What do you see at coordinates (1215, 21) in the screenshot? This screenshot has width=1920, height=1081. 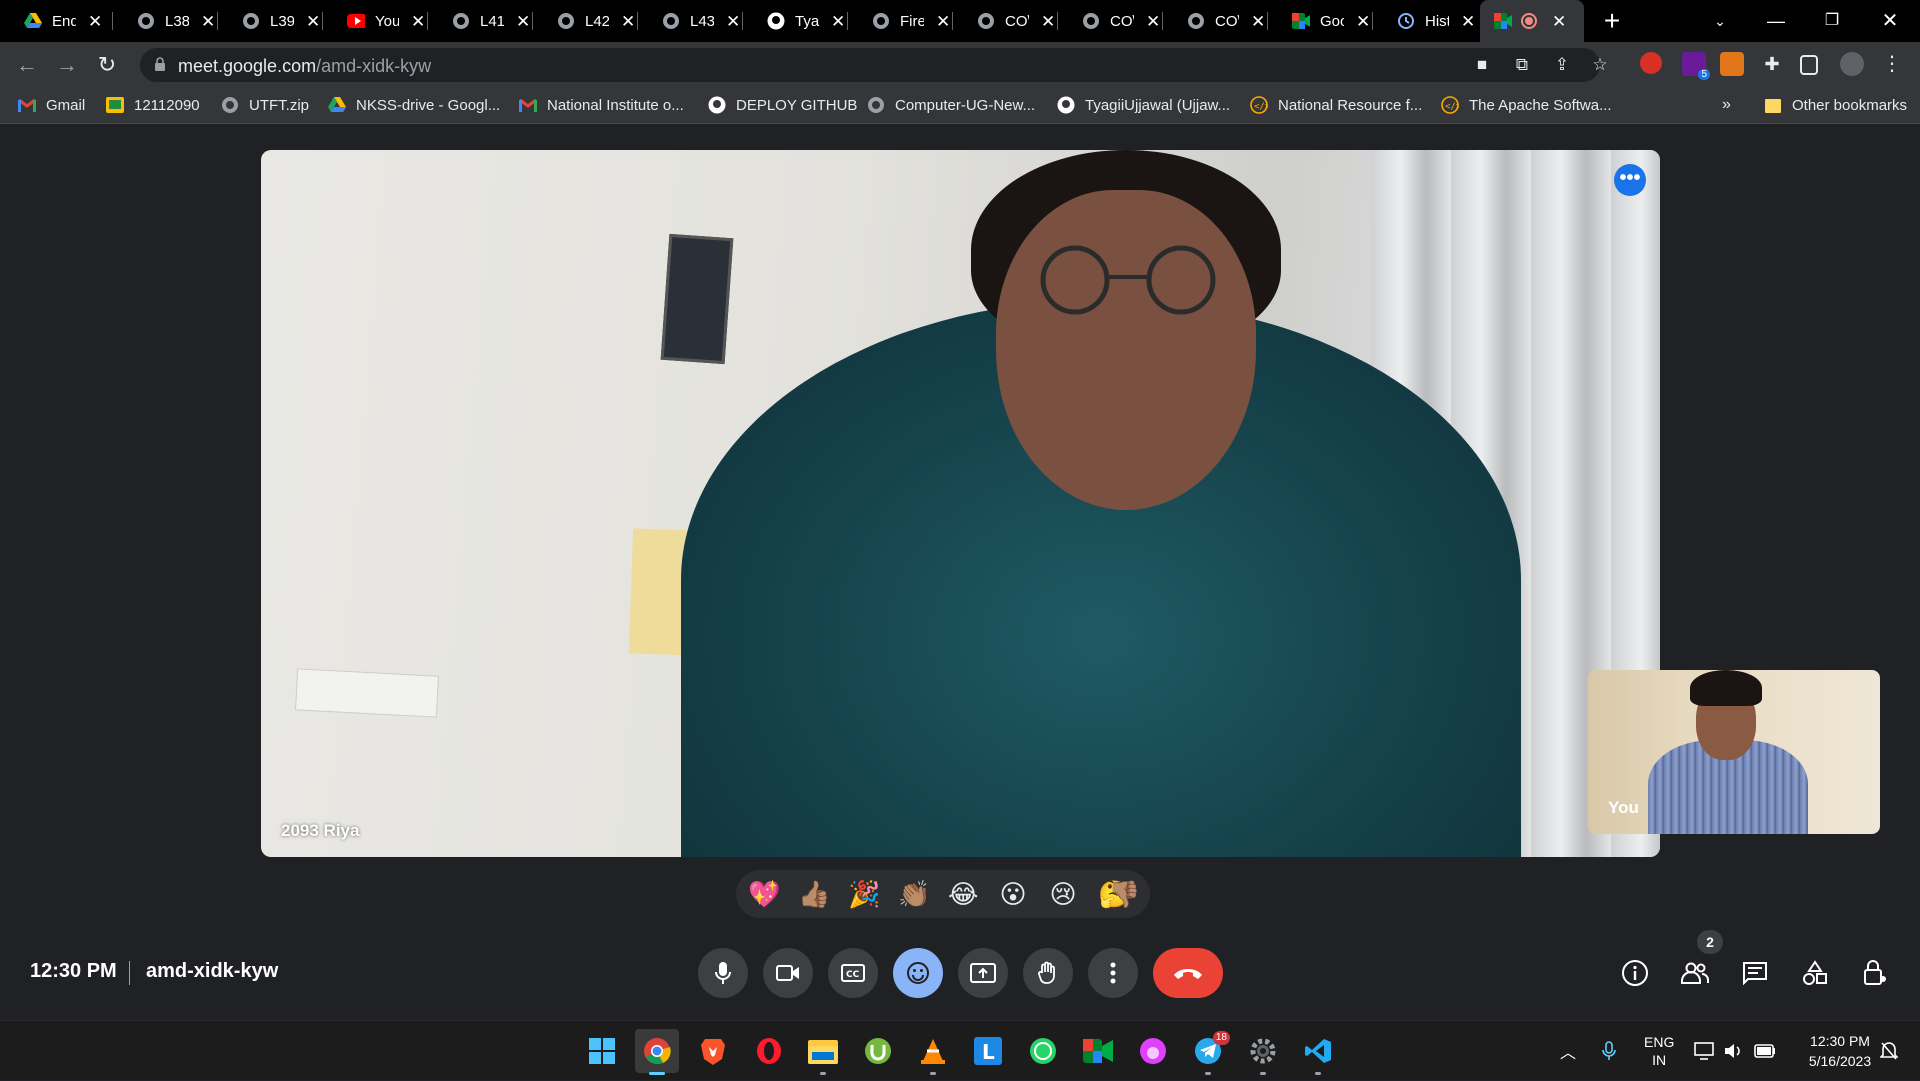 I see `tab-11: CO\ ✕` at bounding box center [1215, 21].